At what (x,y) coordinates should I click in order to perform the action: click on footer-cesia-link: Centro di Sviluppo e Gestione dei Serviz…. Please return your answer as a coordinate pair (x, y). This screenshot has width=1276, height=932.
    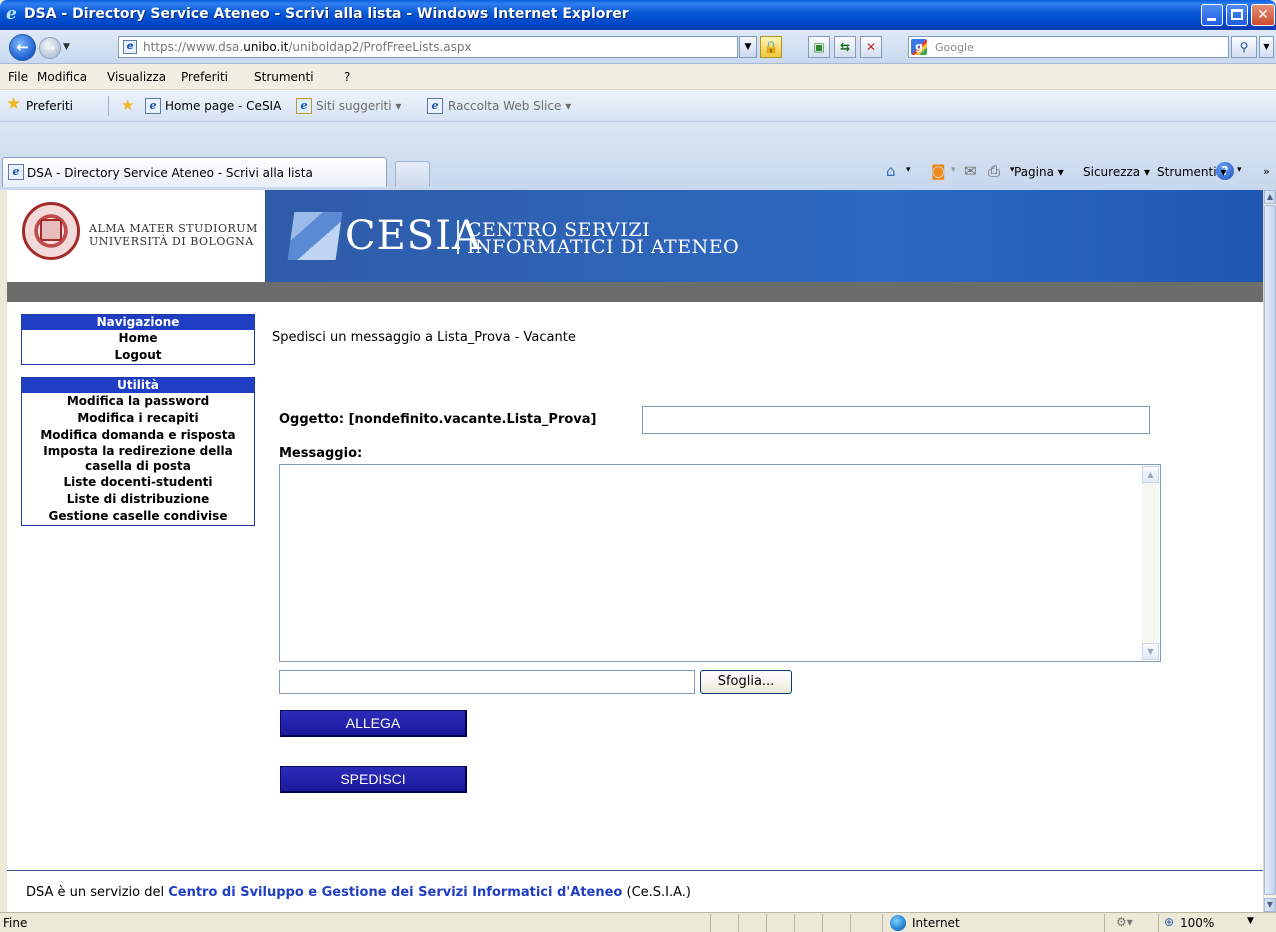
    Looking at the image, I should click on (395, 892).